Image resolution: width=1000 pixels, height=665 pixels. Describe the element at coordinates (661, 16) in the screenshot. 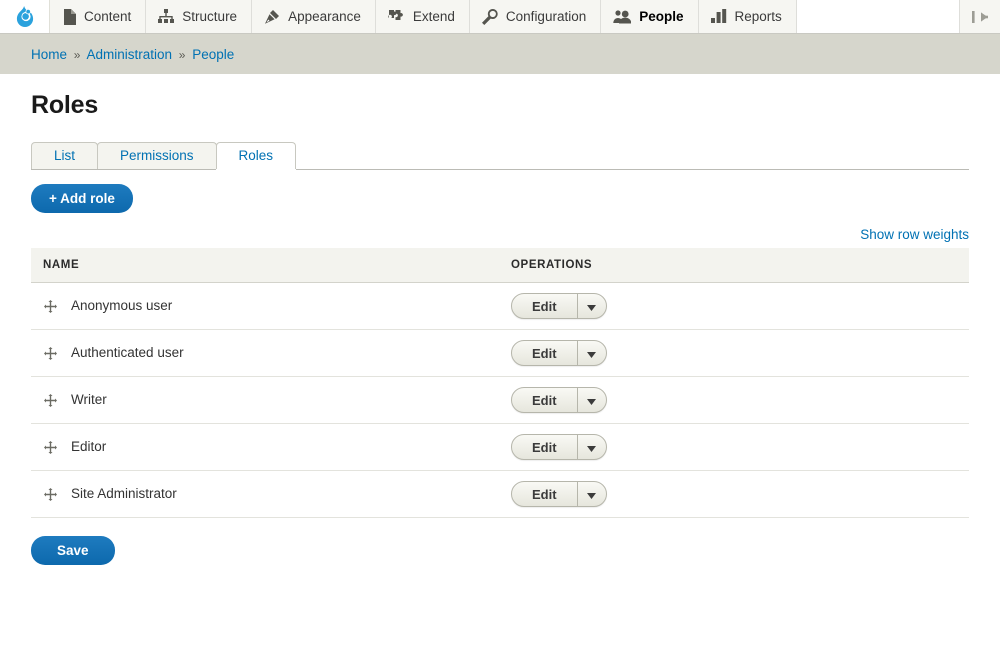

I see `toolbar-item-label: People` at that location.